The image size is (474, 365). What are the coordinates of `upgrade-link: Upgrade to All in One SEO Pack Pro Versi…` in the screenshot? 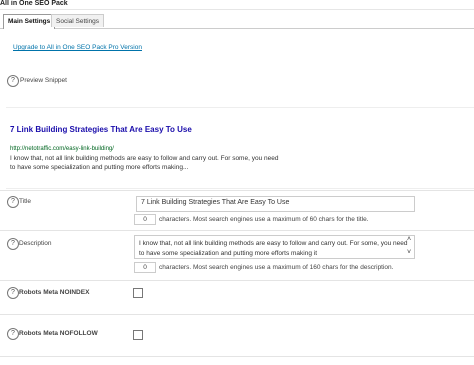 It's located at (77, 47).